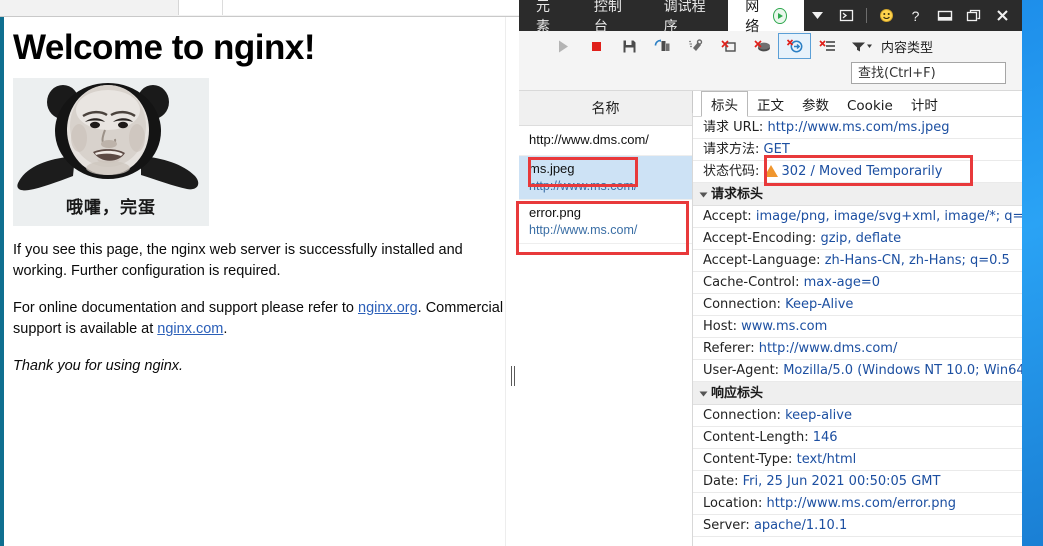  What do you see at coordinates (857, 526) in the screenshot?
I see `header-row: Server: apache/1.10.1` at bounding box center [857, 526].